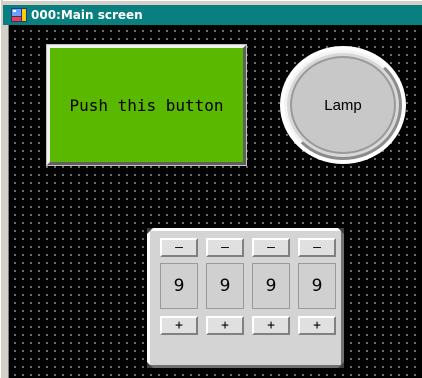  I want to click on push-button-label: Push this button, so click(146, 105).